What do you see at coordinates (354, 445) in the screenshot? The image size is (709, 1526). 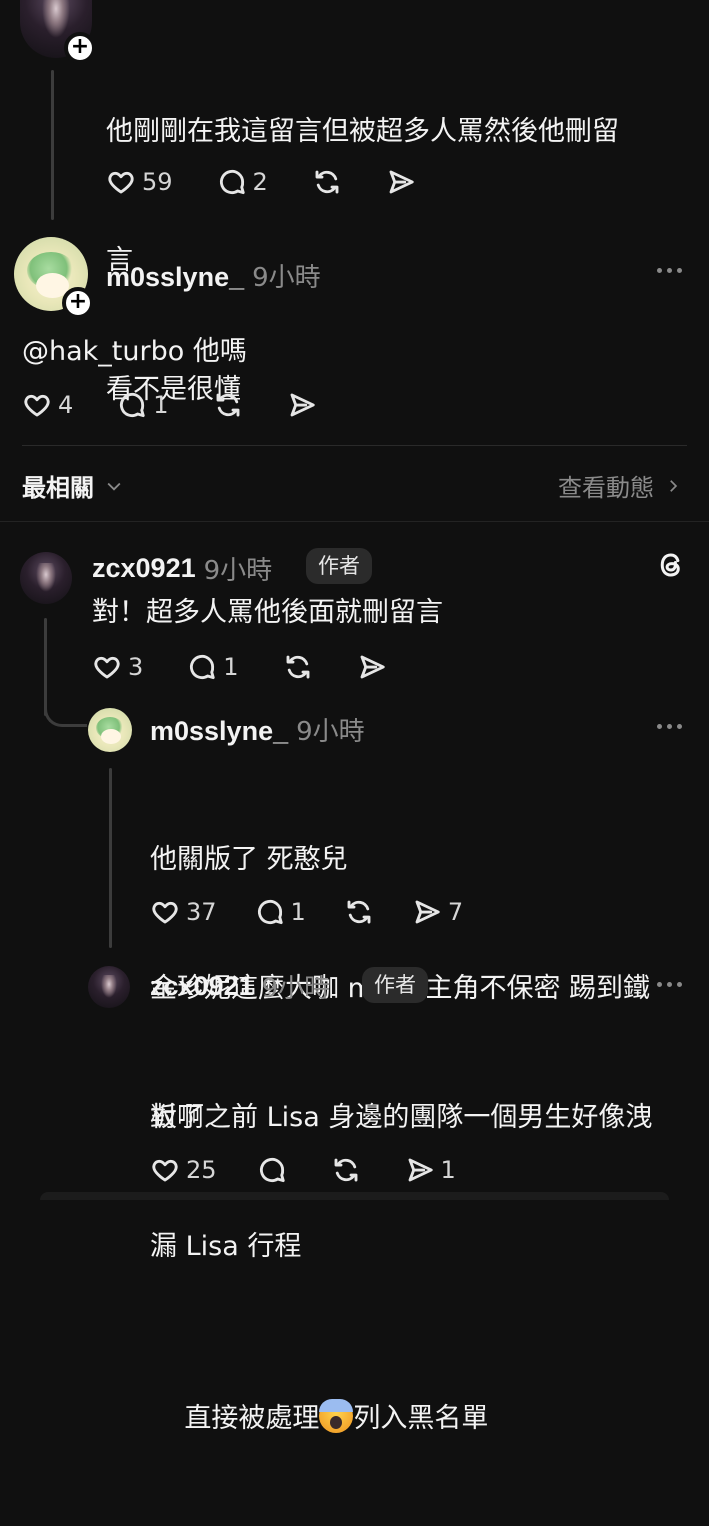 I see `divider` at bounding box center [354, 445].